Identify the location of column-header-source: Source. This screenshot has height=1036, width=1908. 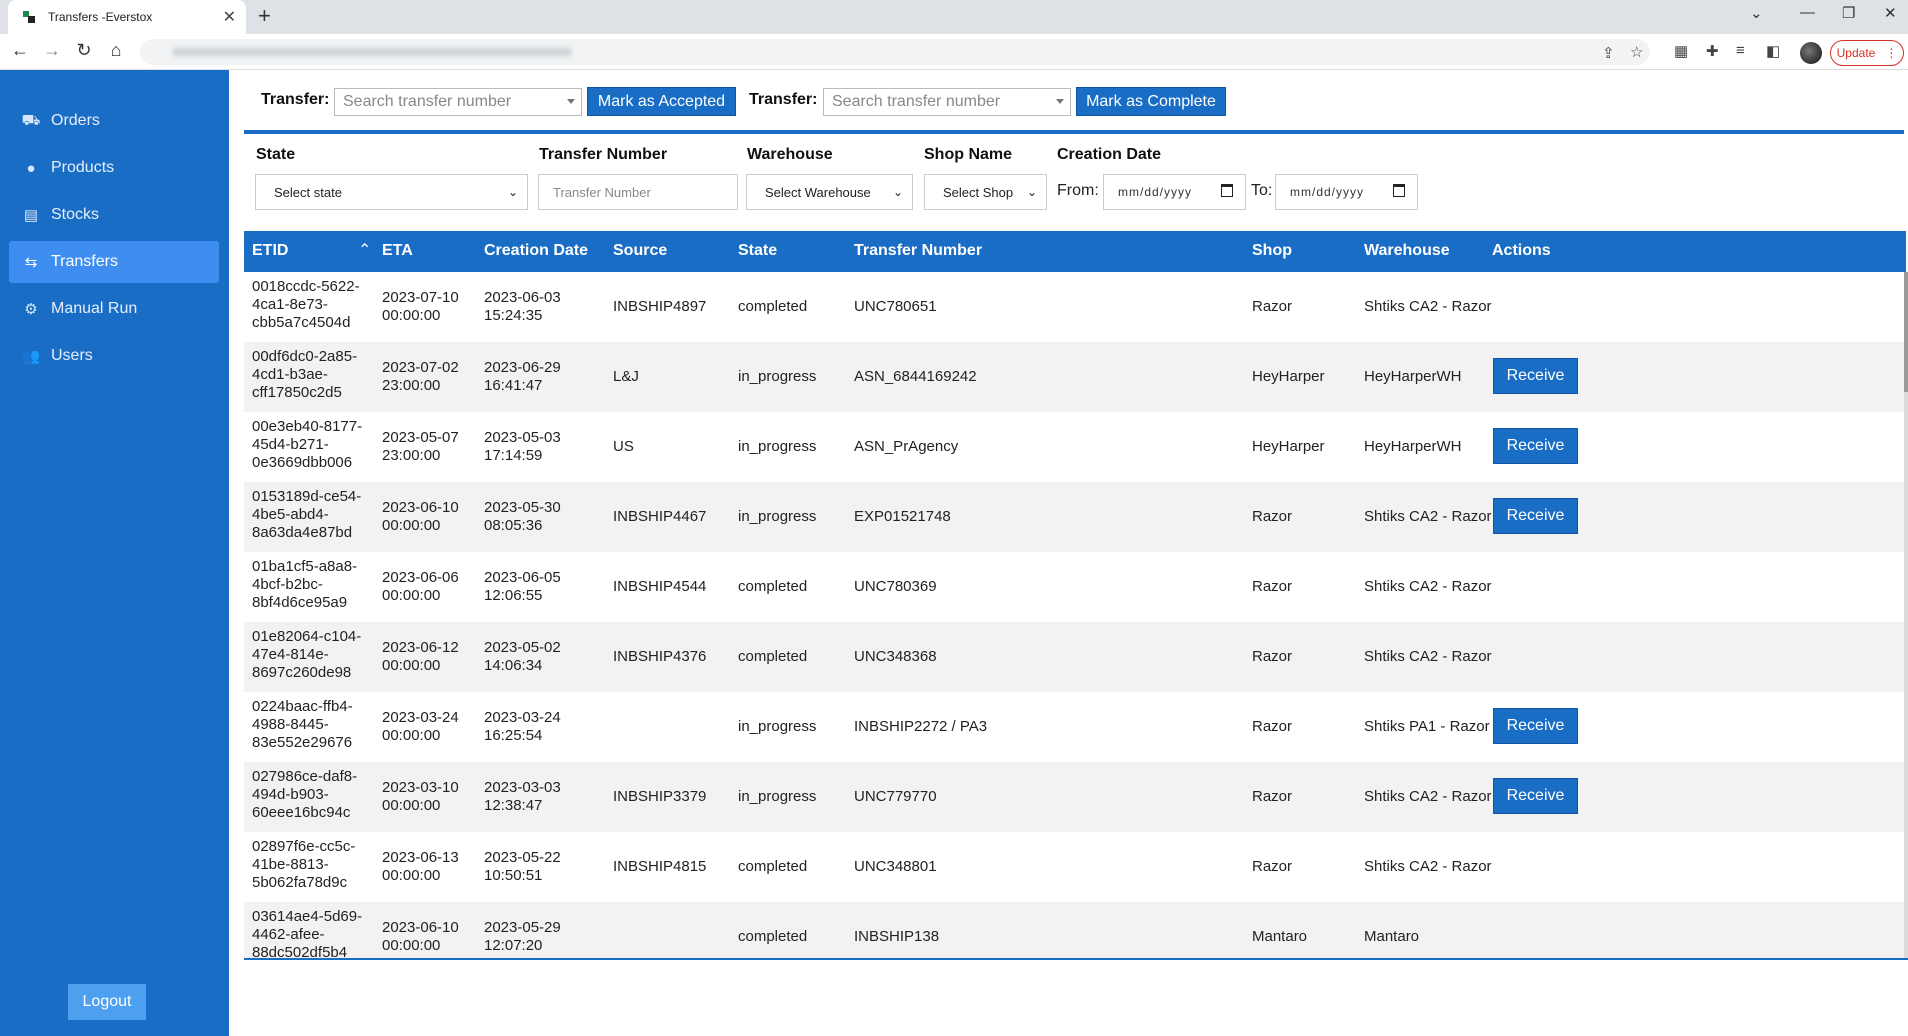
(640, 251).